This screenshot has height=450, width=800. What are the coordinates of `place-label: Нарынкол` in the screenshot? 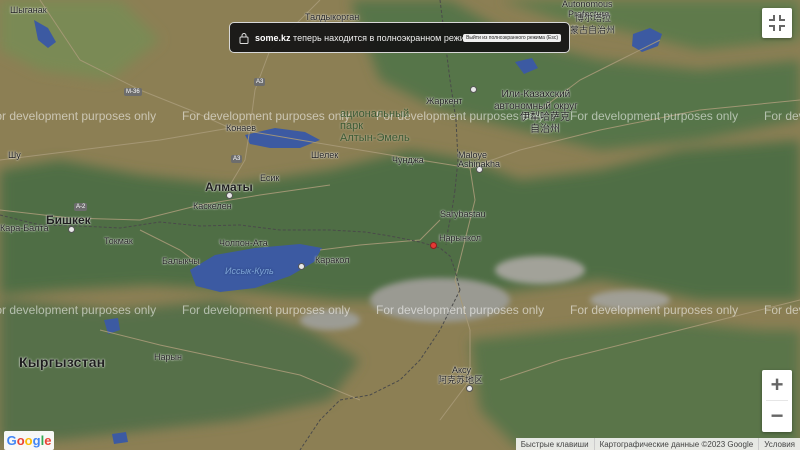 It's located at (460, 238).